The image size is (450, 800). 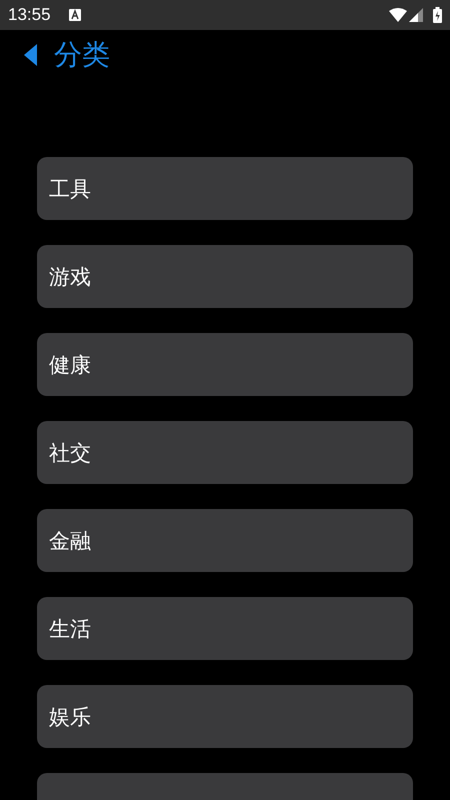 I want to click on status-time: 13:55, so click(x=29, y=15).